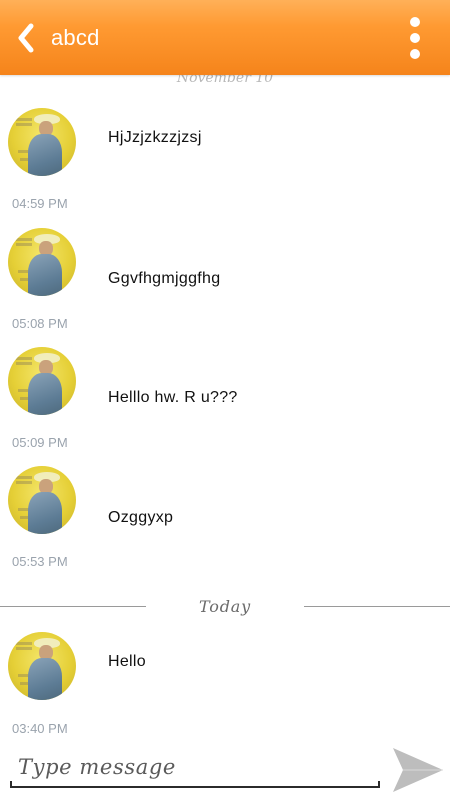 The image size is (450, 800). What do you see at coordinates (225, 80) in the screenshot?
I see `date-separator: November 10` at bounding box center [225, 80].